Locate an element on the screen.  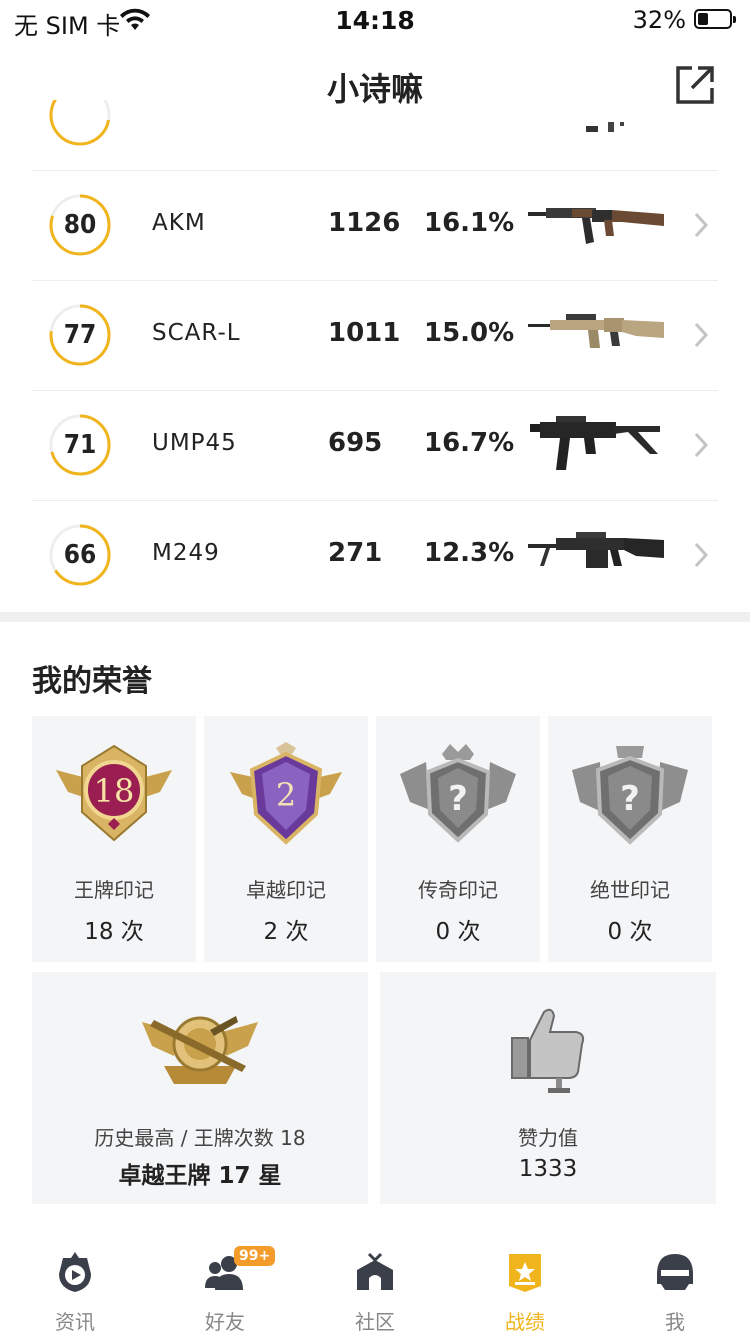
legend-emblem-text: ? is located at coordinates (458, 799).